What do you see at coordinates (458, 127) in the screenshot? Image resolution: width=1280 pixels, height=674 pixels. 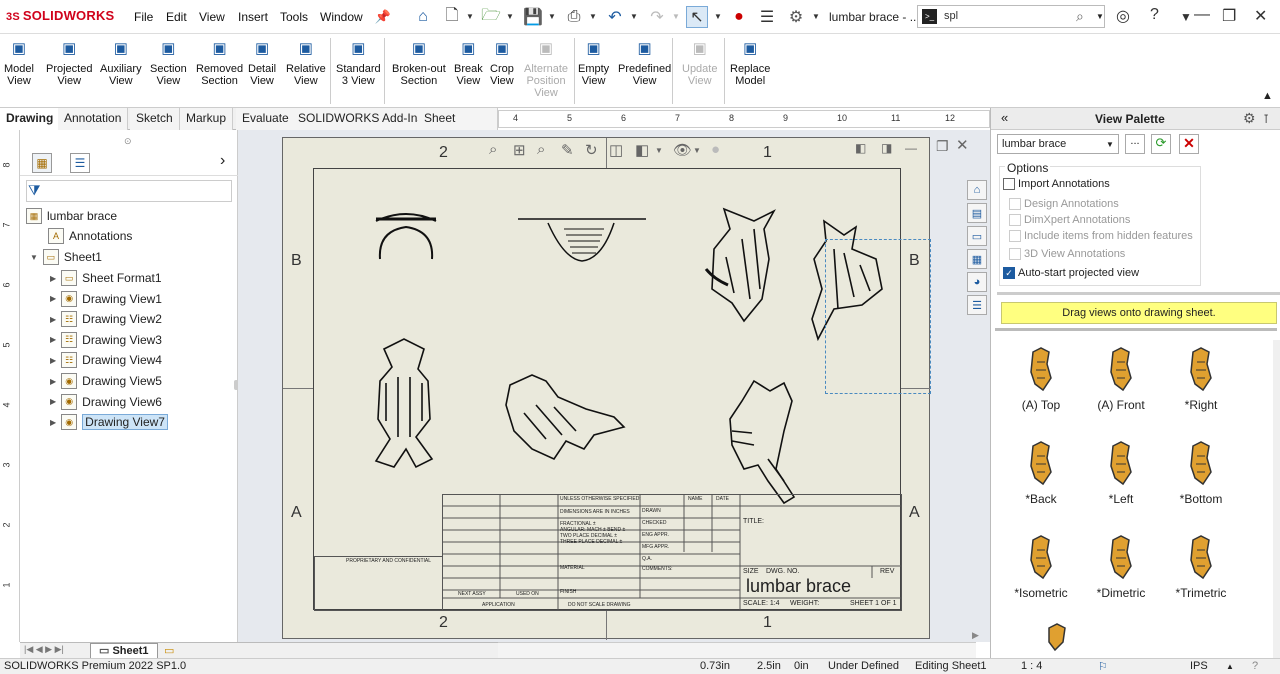 I see `tab-sheet-format: Sheet Format` at bounding box center [458, 127].